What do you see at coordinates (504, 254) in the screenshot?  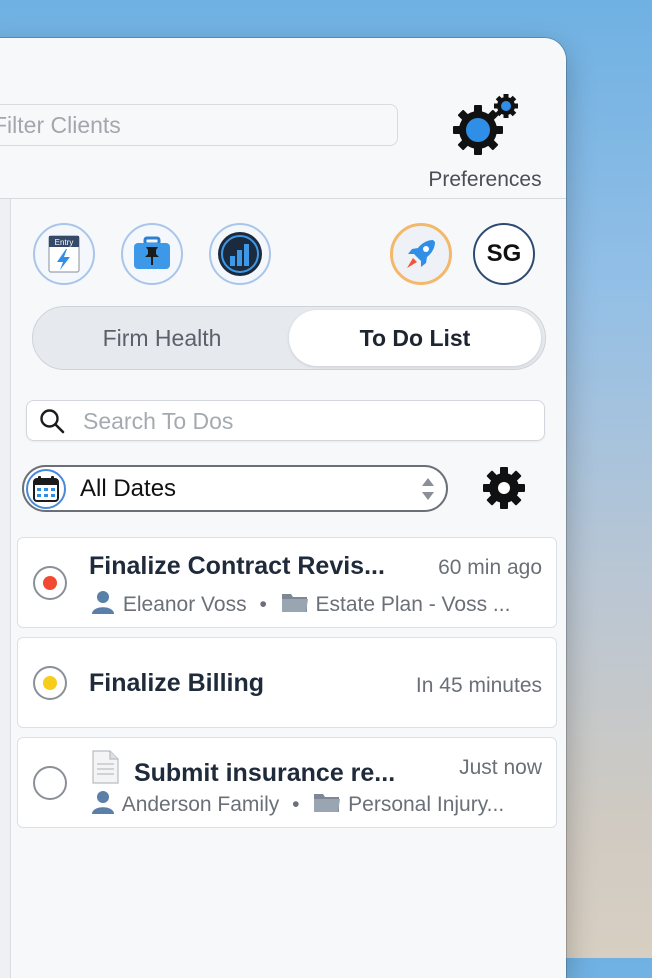 I see `user-avatar: SG` at bounding box center [504, 254].